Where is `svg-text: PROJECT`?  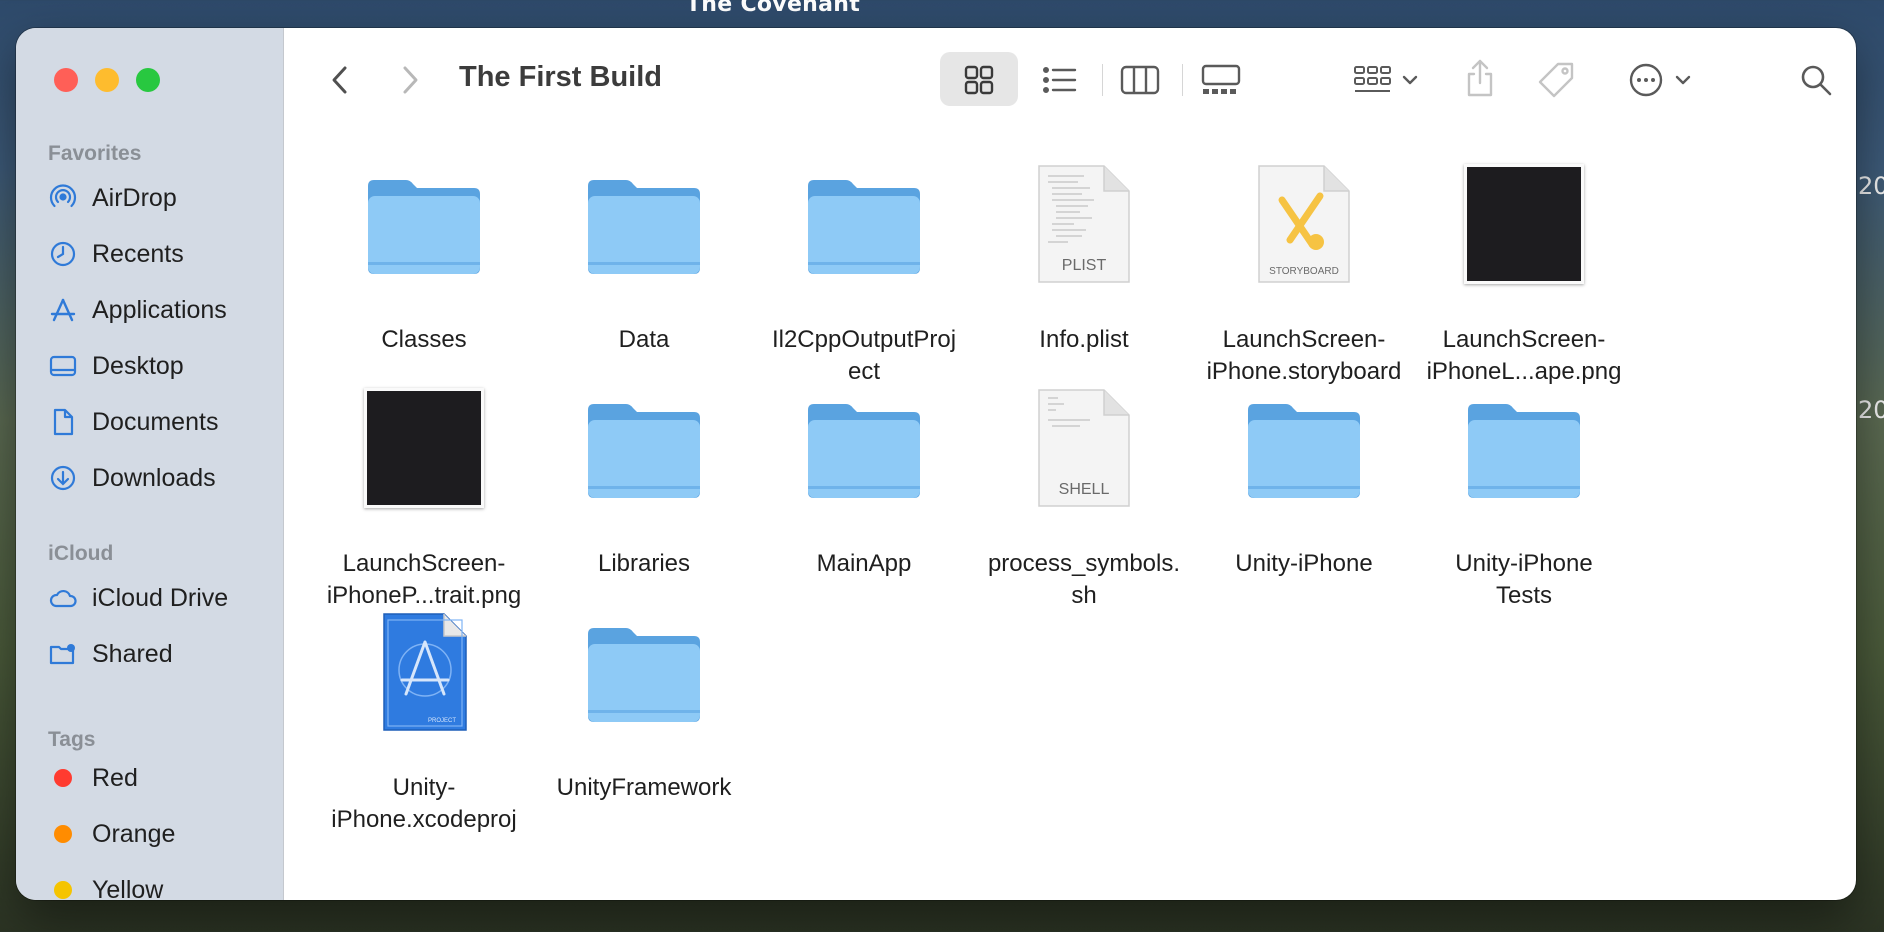
svg-text: PROJECT is located at coordinates (442, 721).